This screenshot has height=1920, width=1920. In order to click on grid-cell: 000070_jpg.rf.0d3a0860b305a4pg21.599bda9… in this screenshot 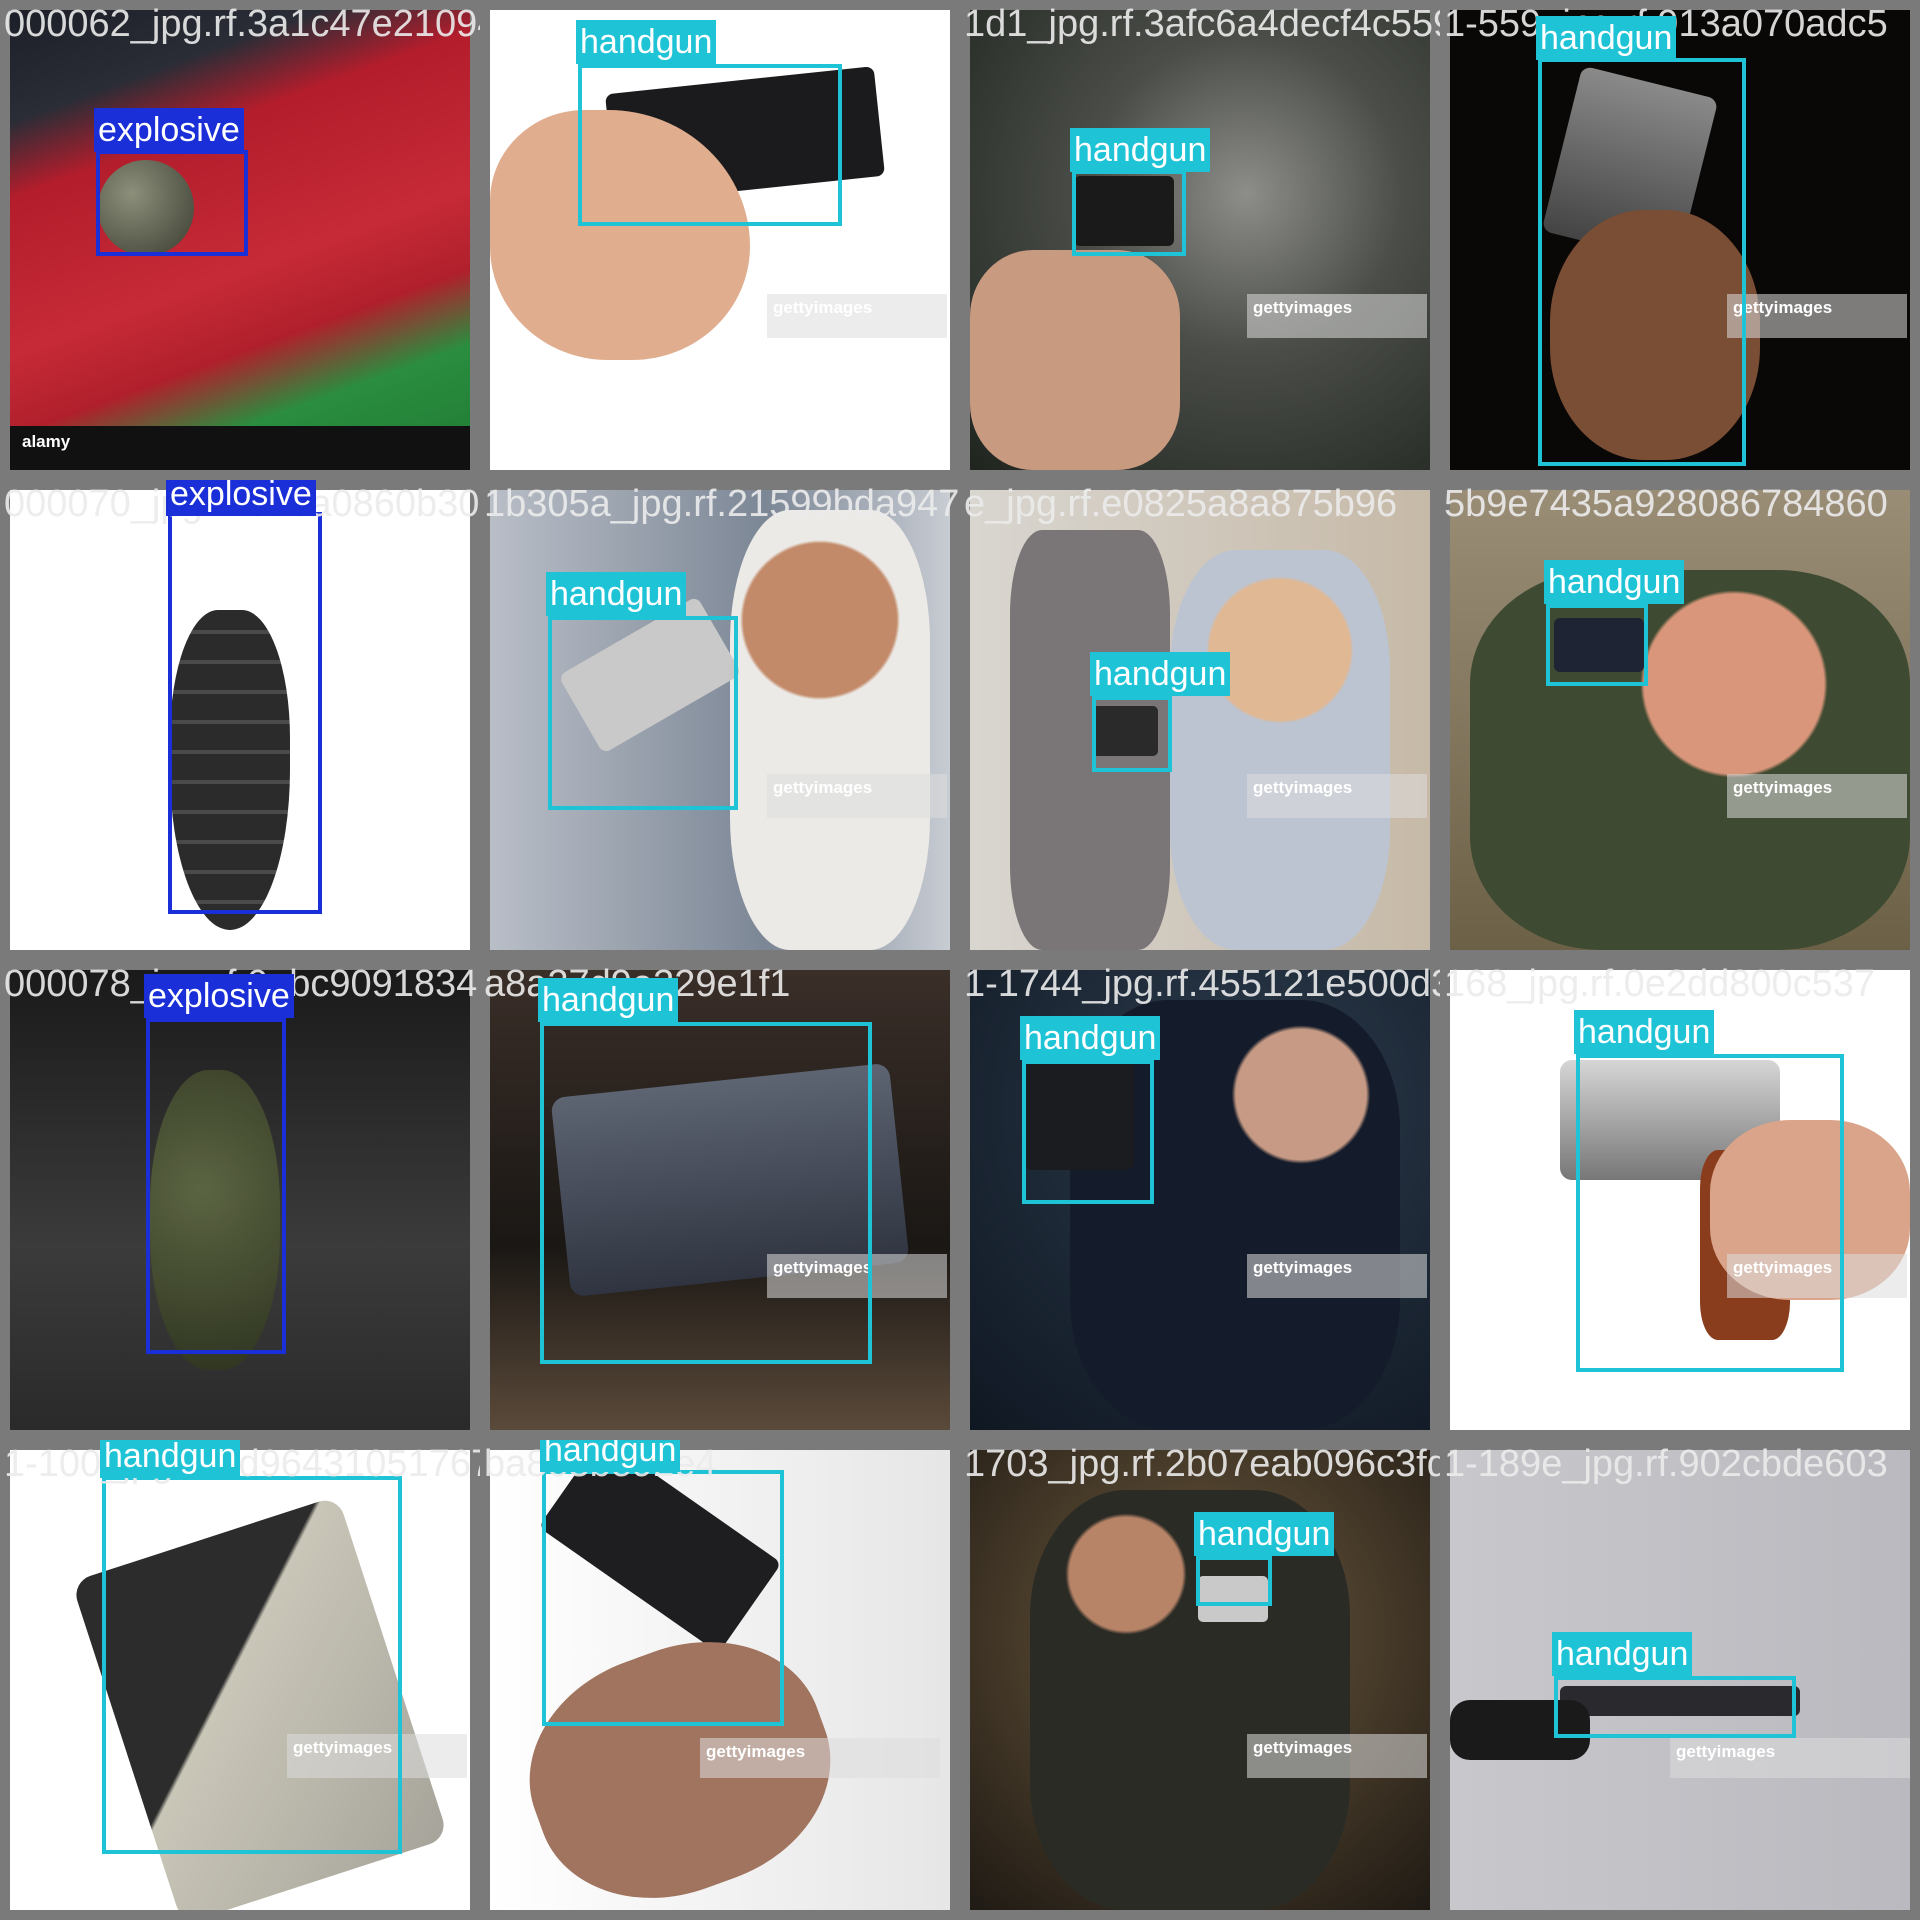, I will do `click(240, 720)`.